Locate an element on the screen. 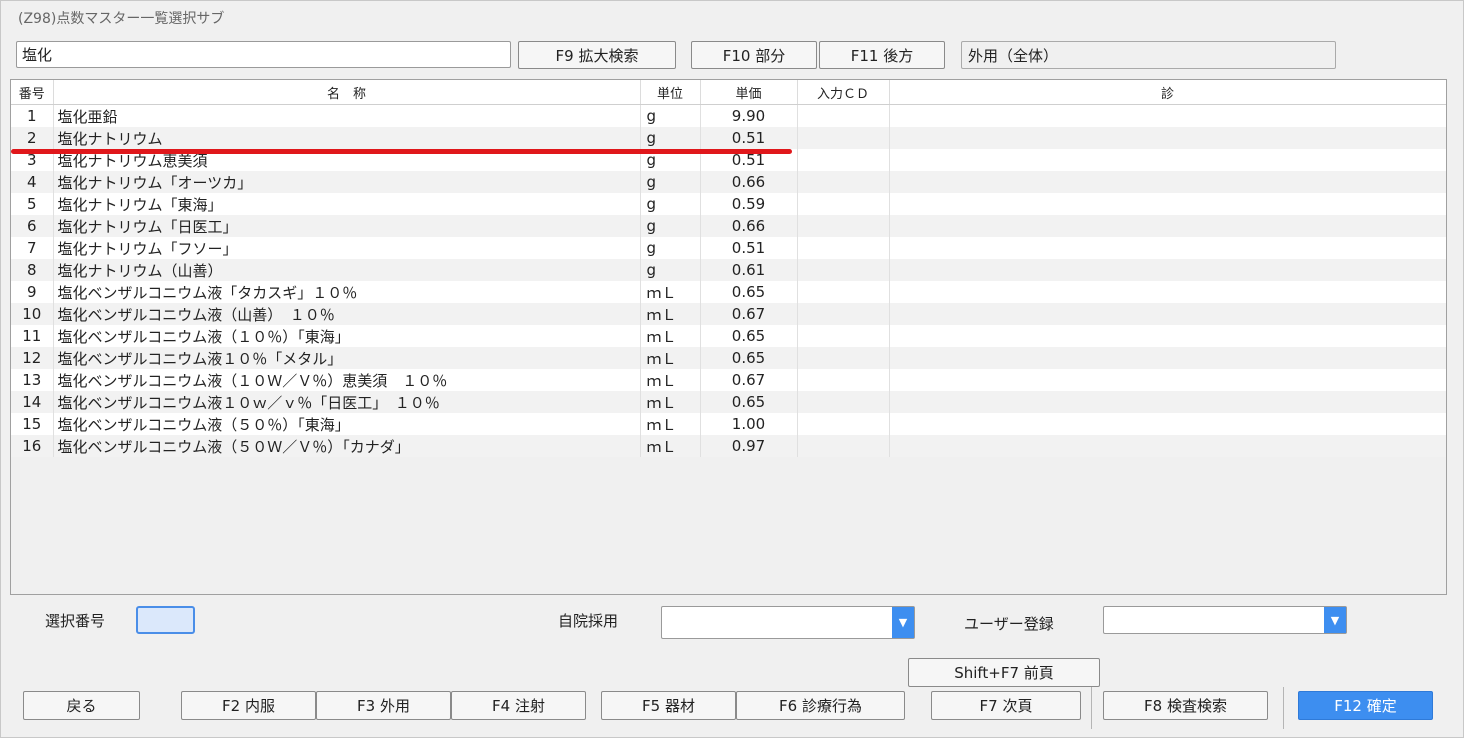  table-row: 13 塩化ベンザルコニウム液（１０Ｗ／Ｖ％）恵美須 １０％ ｍＬ 0.67 is located at coordinates (728, 380).